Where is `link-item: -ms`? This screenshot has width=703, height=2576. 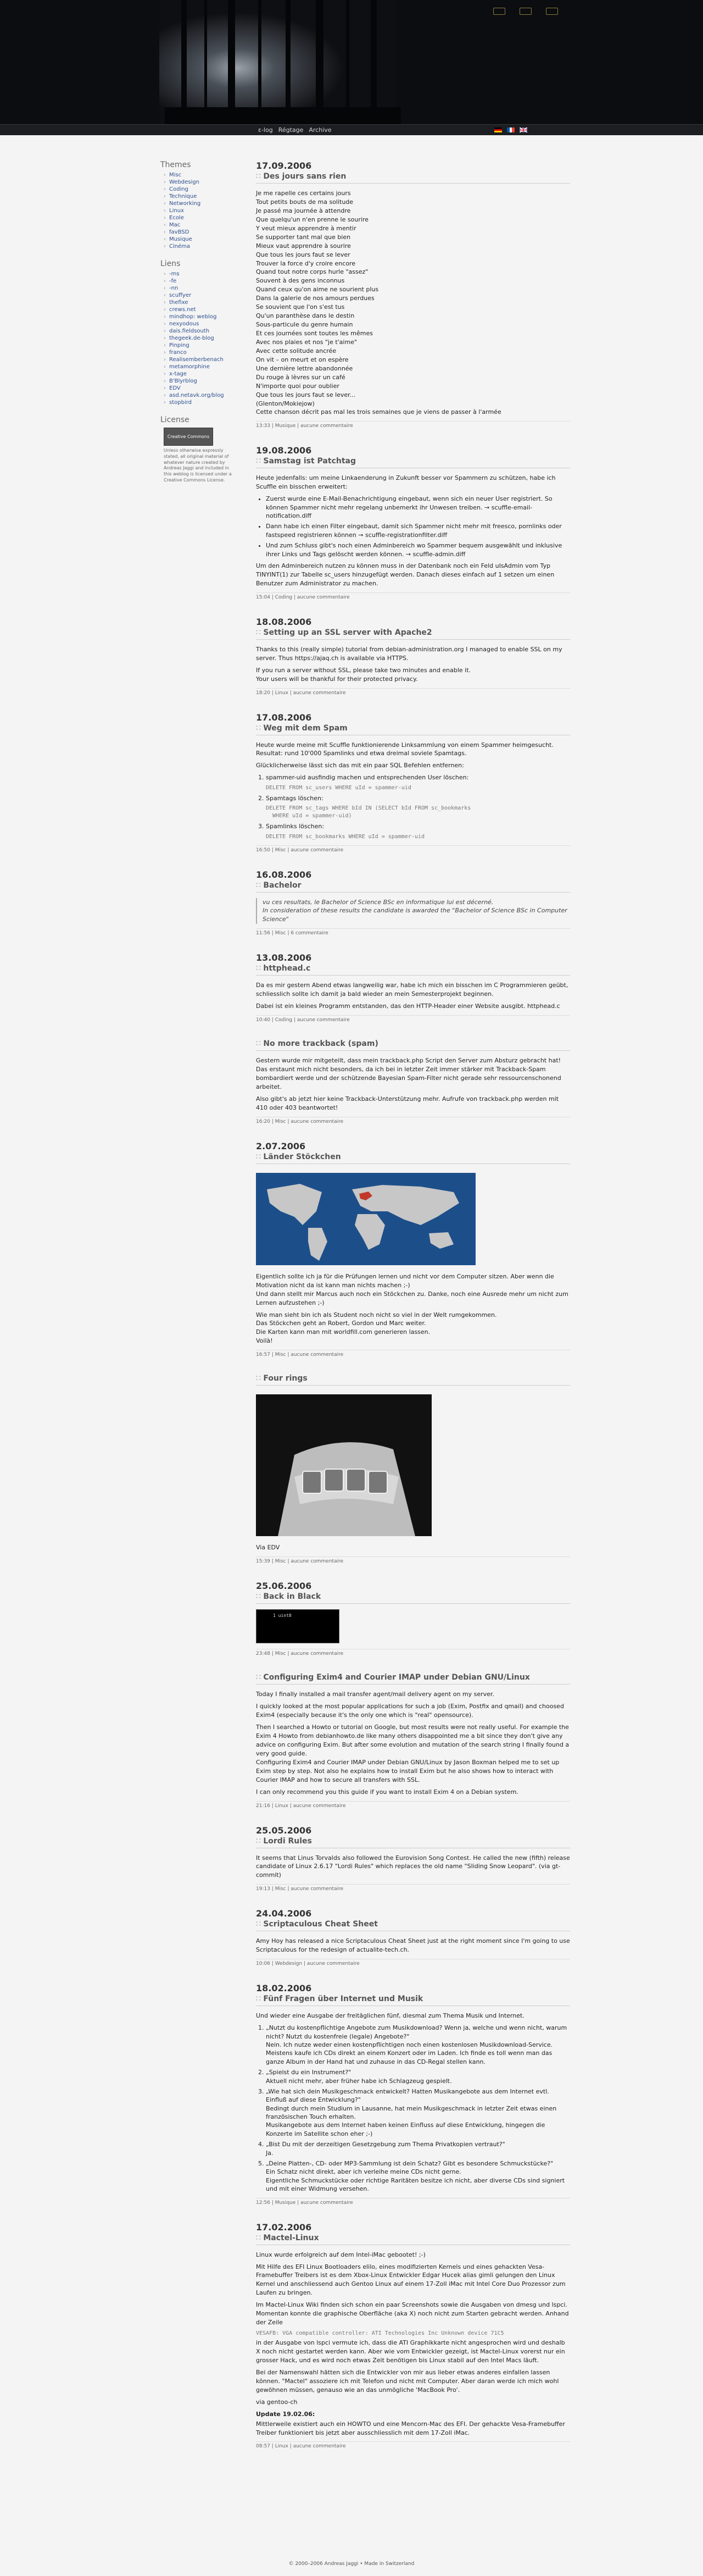
link-item: -ms is located at coordinates (203, 274).